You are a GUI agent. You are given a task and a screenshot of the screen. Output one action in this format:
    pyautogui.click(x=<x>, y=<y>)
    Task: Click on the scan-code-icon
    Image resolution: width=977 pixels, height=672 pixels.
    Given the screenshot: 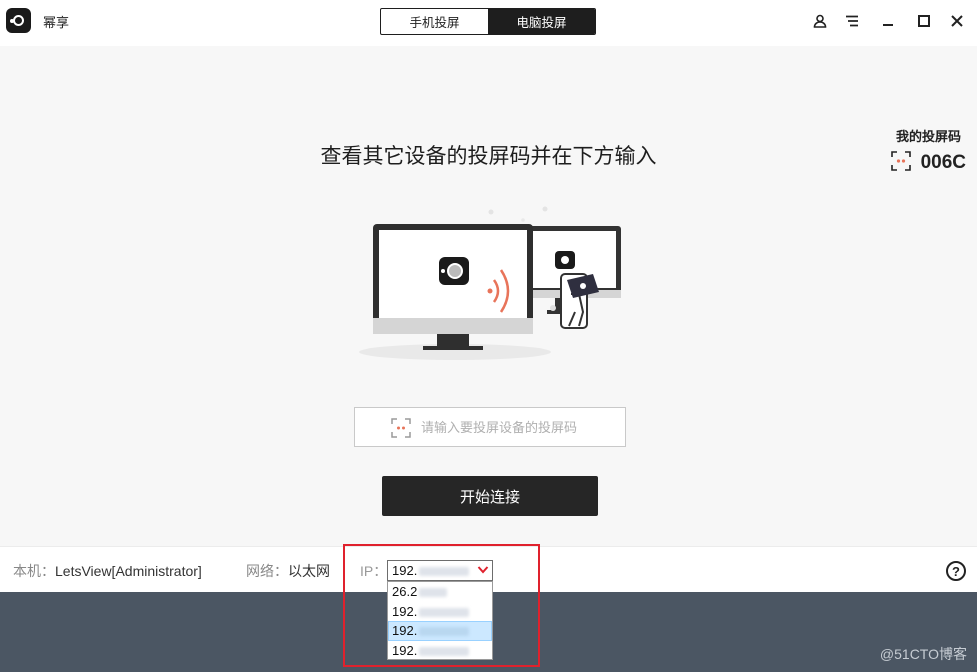 What is the action you would take?
    pyautogui.click(x=401, y=428)
    